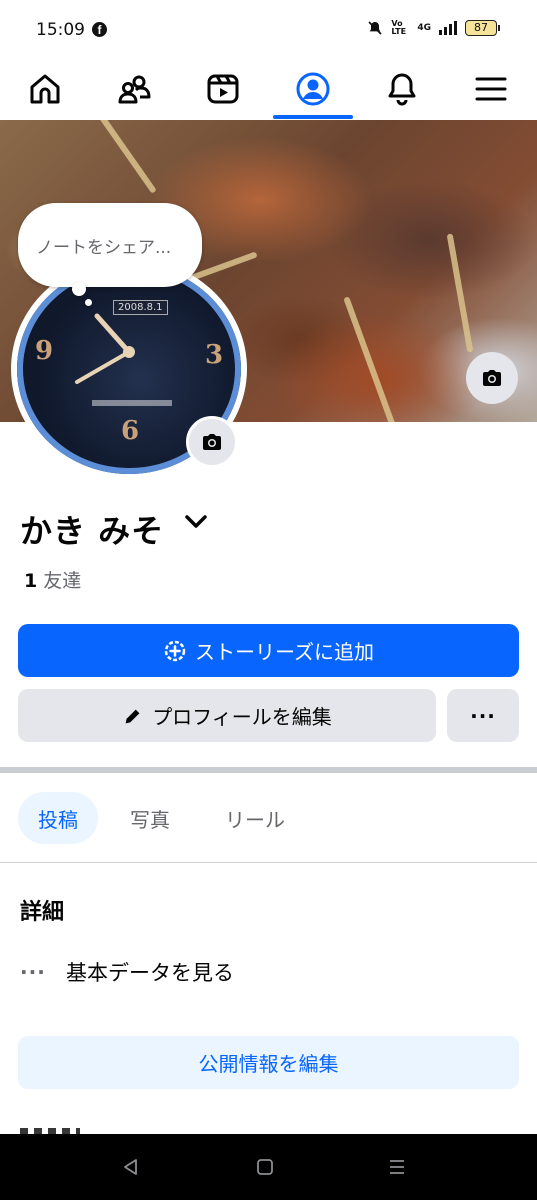  What do you see at coordinates (448, 28) in the screenshot?
I see `signal-icon` at bounding box center [448, 28].